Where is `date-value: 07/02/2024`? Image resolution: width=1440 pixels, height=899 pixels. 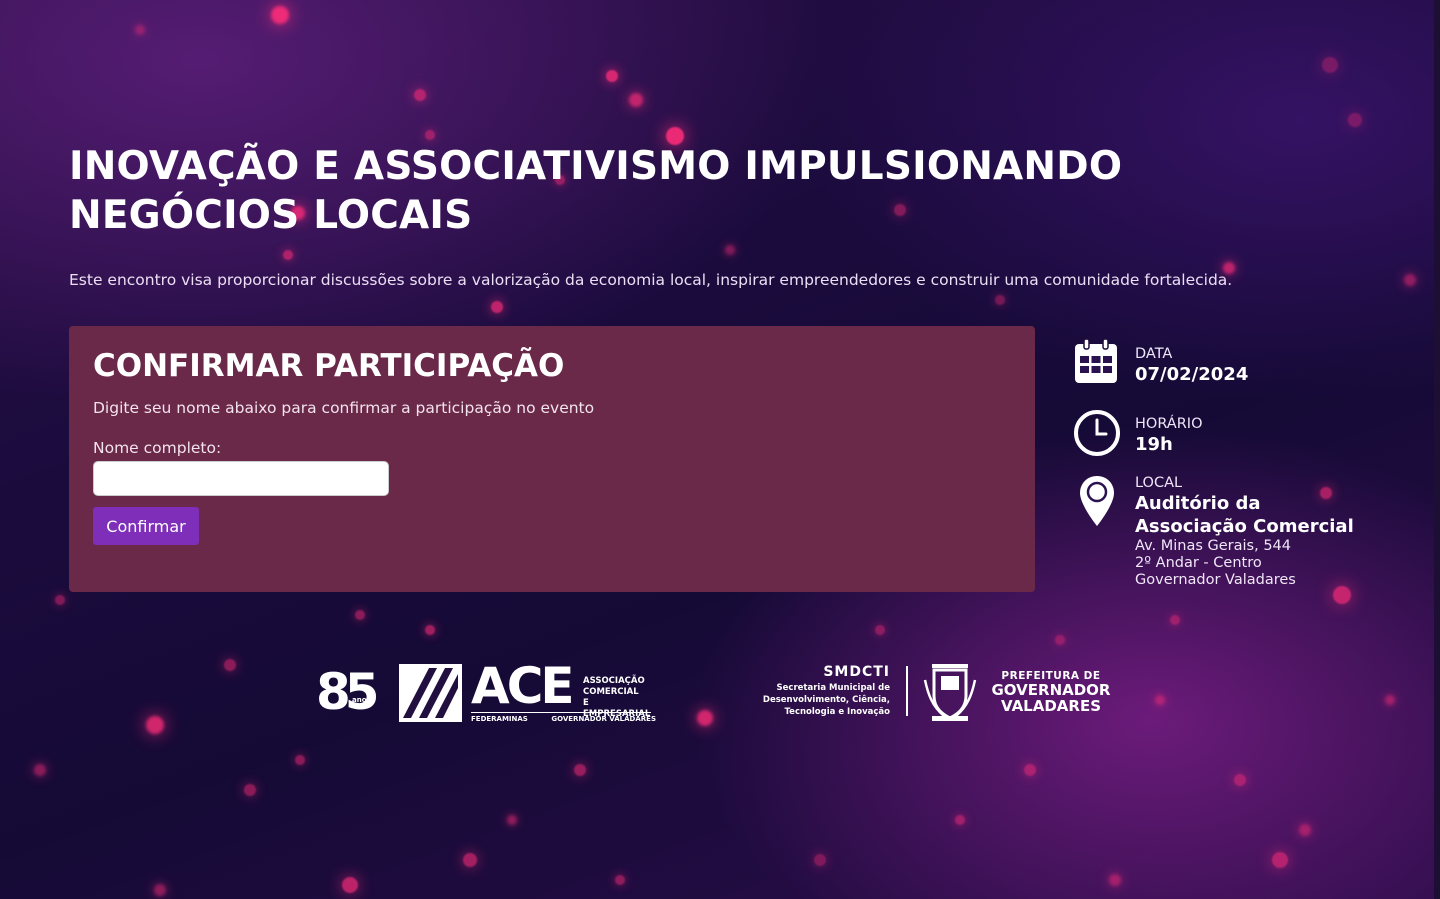
date-value: 07/02/2024 is located at coordinates (1192, 374).